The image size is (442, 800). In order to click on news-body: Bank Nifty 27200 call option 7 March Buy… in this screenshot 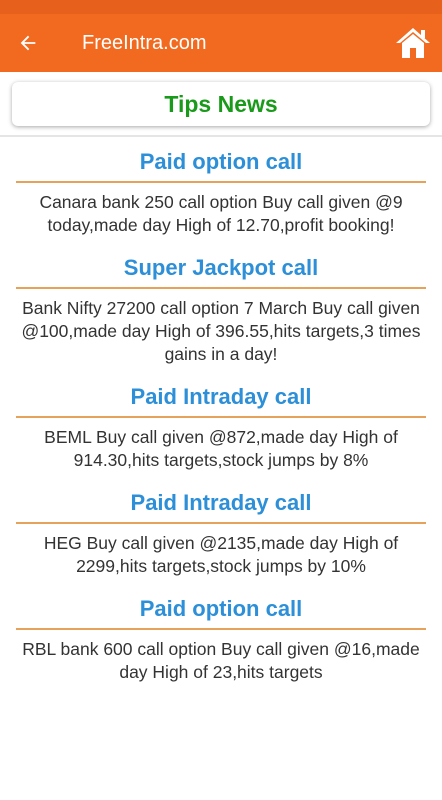, I will do `click(221, 331)`.